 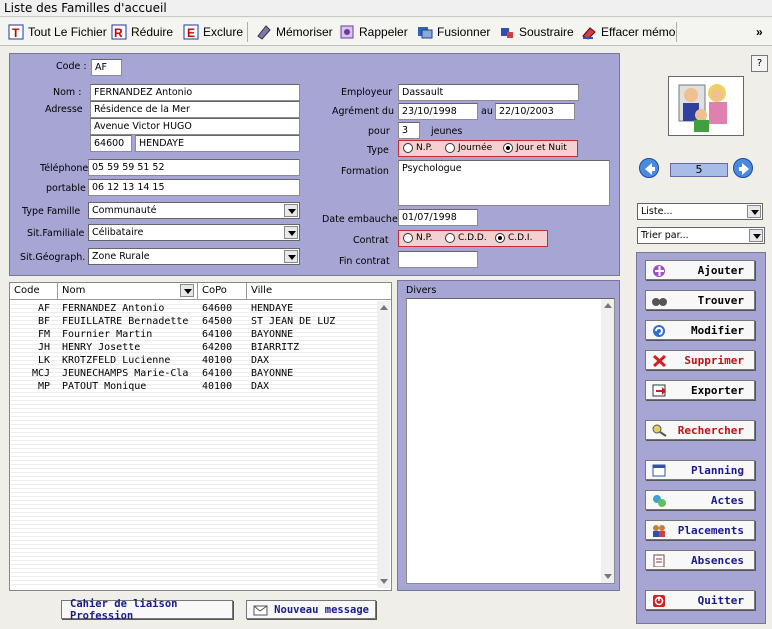 I want to click on people-icon, so click(x=659, y=531).